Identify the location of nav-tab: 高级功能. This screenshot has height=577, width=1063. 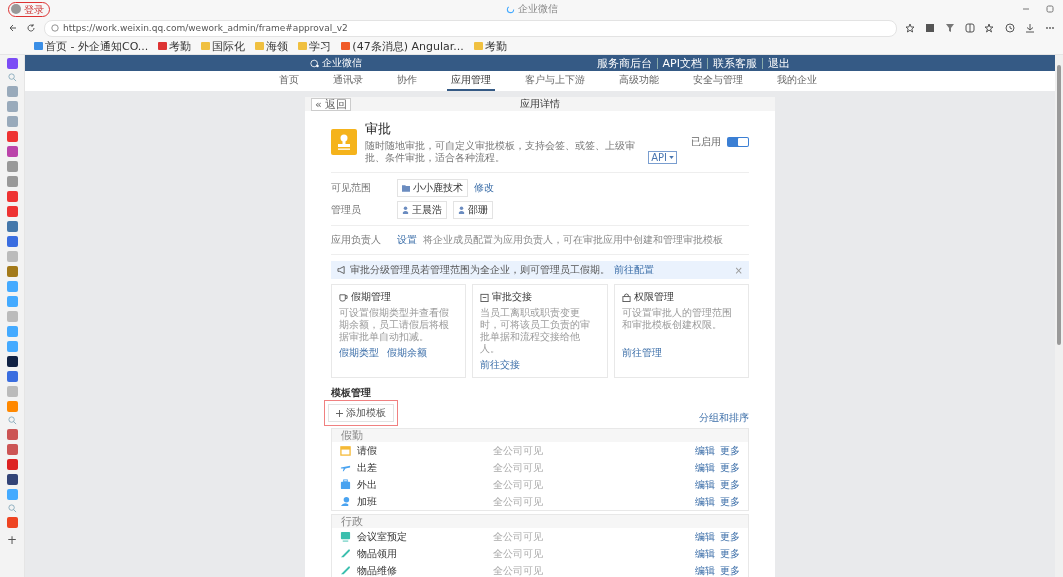
(639, 81).